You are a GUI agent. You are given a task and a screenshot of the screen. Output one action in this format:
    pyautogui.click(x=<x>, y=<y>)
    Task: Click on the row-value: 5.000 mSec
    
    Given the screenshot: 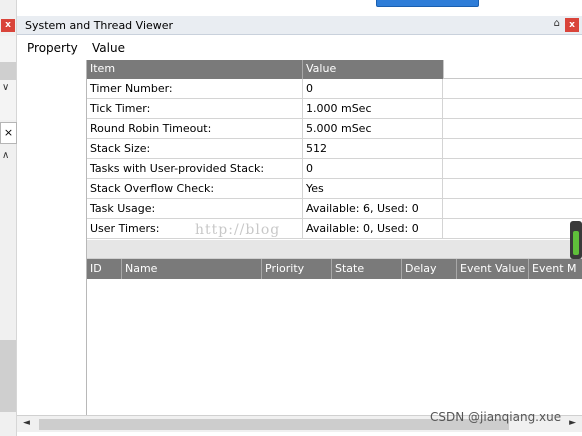 What is the action you would take?
    pyautogui.click(x=373, y=128)
    